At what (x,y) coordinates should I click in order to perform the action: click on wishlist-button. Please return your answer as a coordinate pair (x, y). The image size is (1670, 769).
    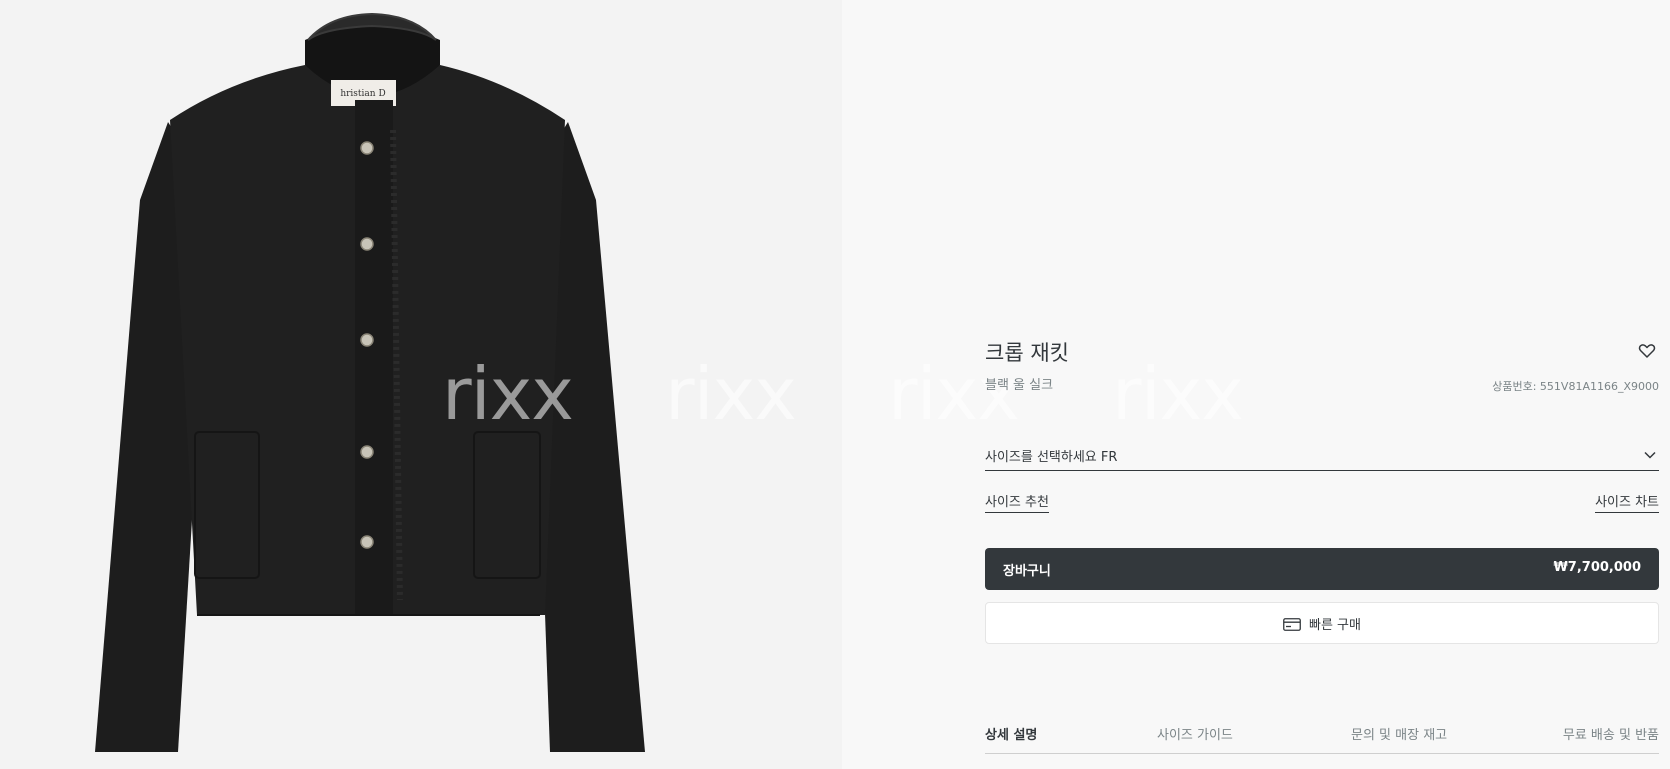
    Looking at the image, I should click on (1647, 351).